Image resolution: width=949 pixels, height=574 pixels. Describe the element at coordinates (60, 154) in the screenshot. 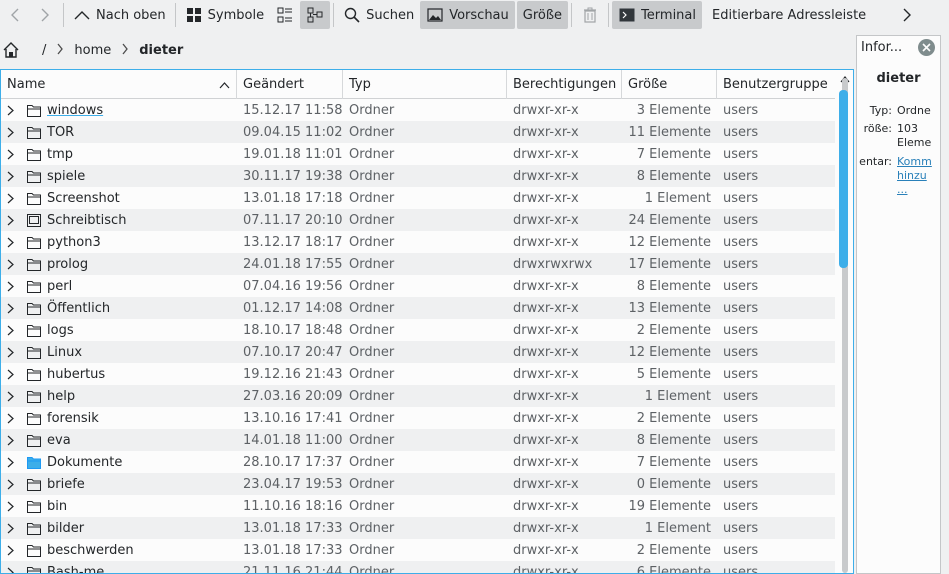

I see `file-name: tmp` at that location.